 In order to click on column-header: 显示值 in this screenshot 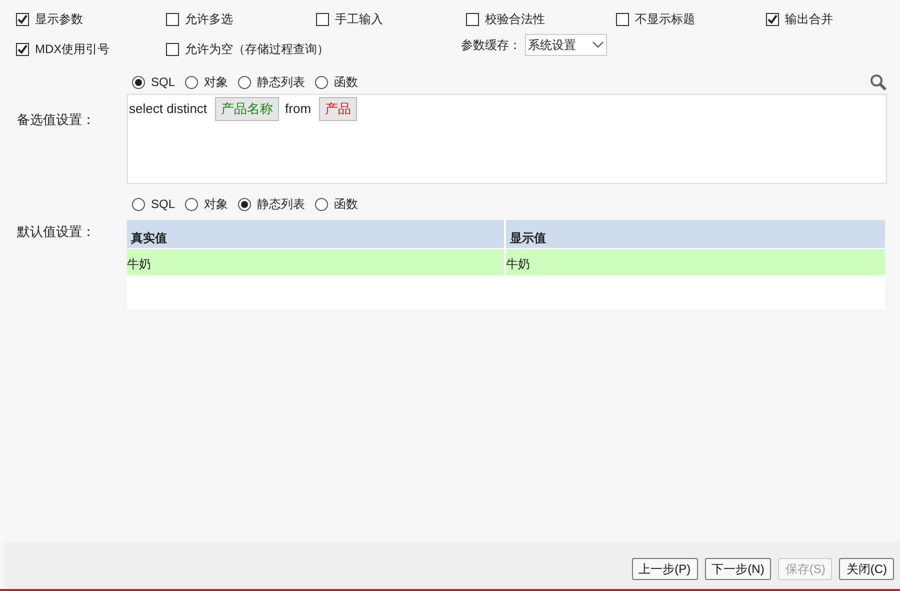, I will do `click(528, 238)`.